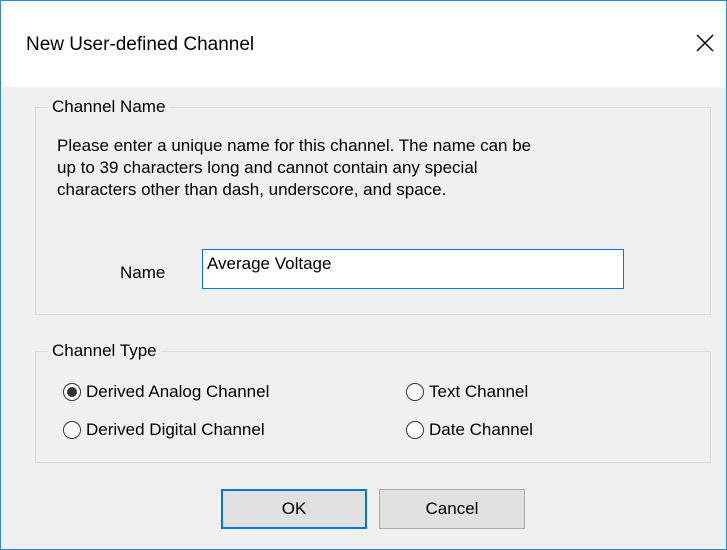 The height and width of the screenshot is (550, 727). I want to click on cancel-button: Cancel, so click(452, 509).